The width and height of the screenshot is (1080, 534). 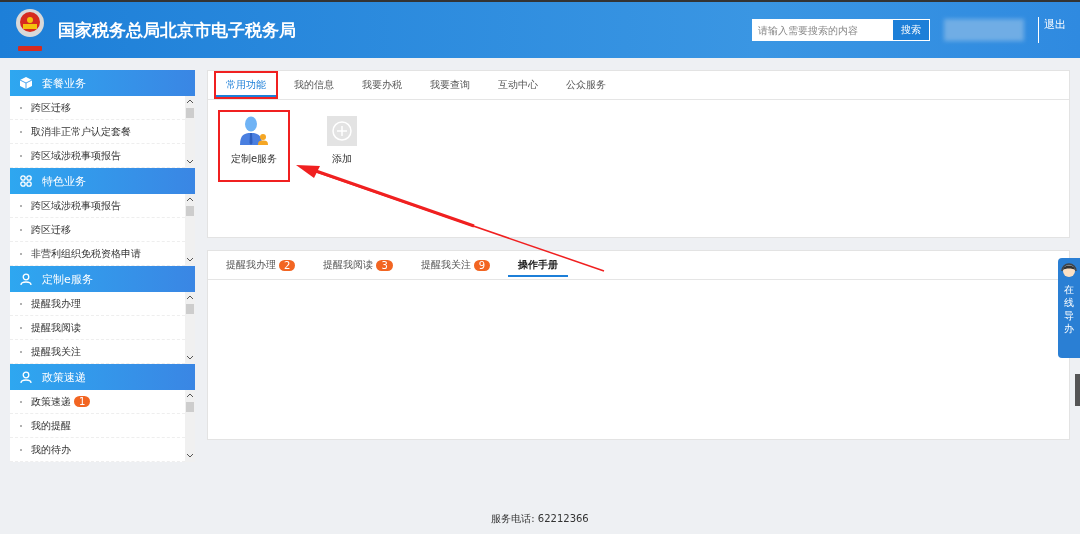 What do you see at coordinates (450, 85) in the screenshot?
I see `tab: 我要查询` at bounding box center [450, 85].